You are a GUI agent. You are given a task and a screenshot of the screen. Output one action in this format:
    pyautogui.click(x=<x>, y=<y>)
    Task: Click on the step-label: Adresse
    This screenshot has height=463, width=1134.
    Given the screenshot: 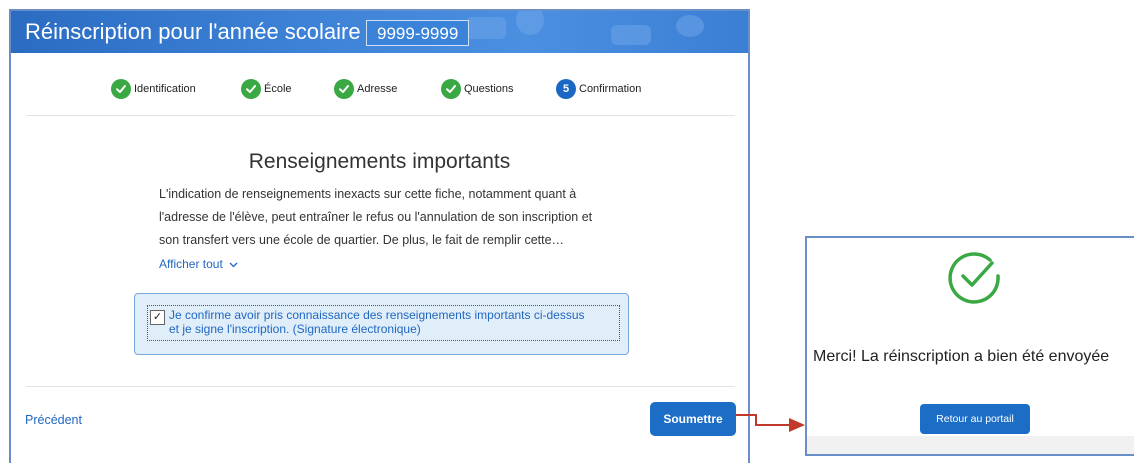 What is the action you would take?
    pyautogui.click(x=377, y=89)
    